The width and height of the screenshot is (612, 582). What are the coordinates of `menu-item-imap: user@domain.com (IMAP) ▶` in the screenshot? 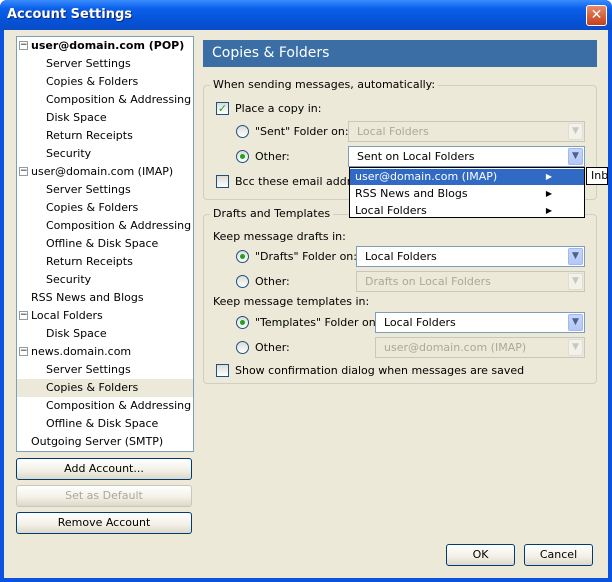 It's located at (467, 177).